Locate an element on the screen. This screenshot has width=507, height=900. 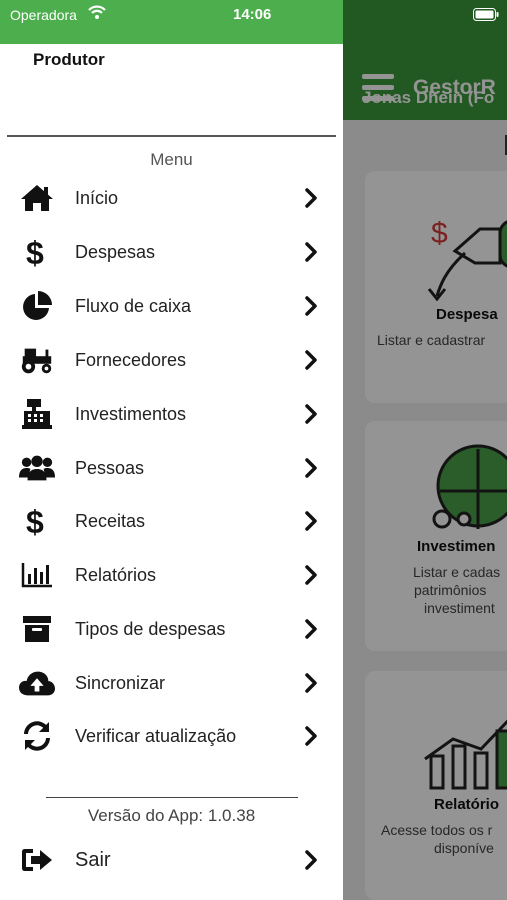
menu-item-label: Despesas is located at coordinates (115, 251).